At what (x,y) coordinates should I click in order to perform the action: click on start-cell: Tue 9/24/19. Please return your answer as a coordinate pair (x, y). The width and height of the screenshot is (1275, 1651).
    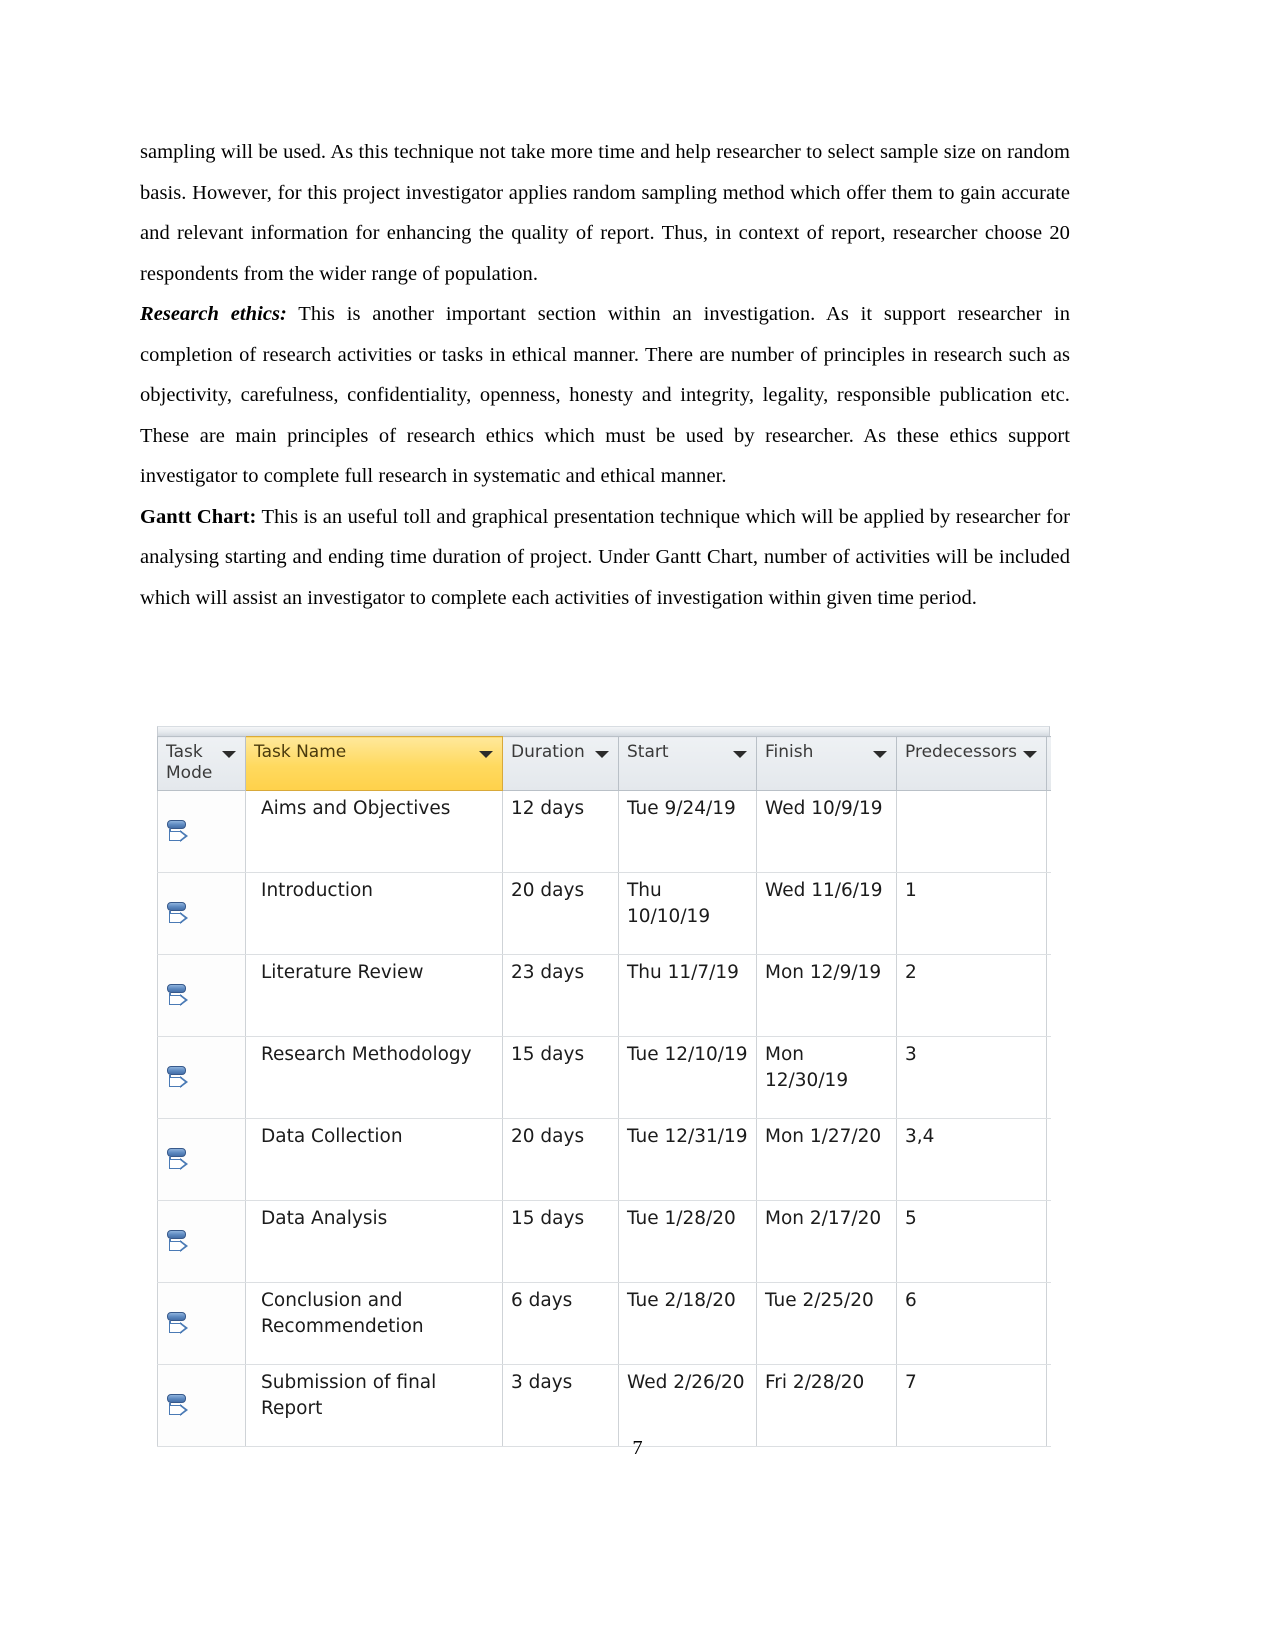
    Looking at the image, I should click on (687, 831).